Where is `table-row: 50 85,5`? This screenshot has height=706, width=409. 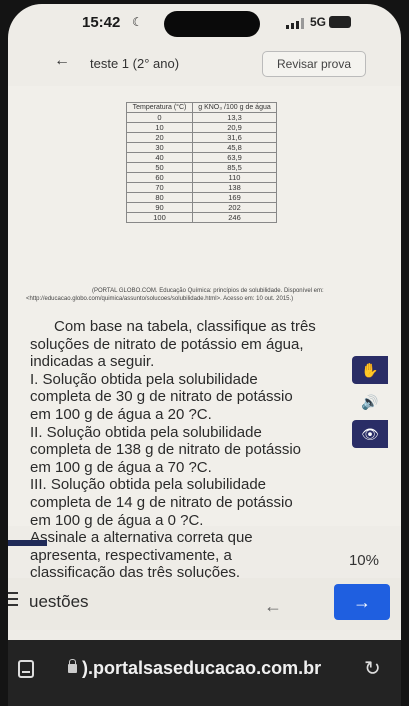
table-row: 50 85,5 is located at coordinates (201, 167).